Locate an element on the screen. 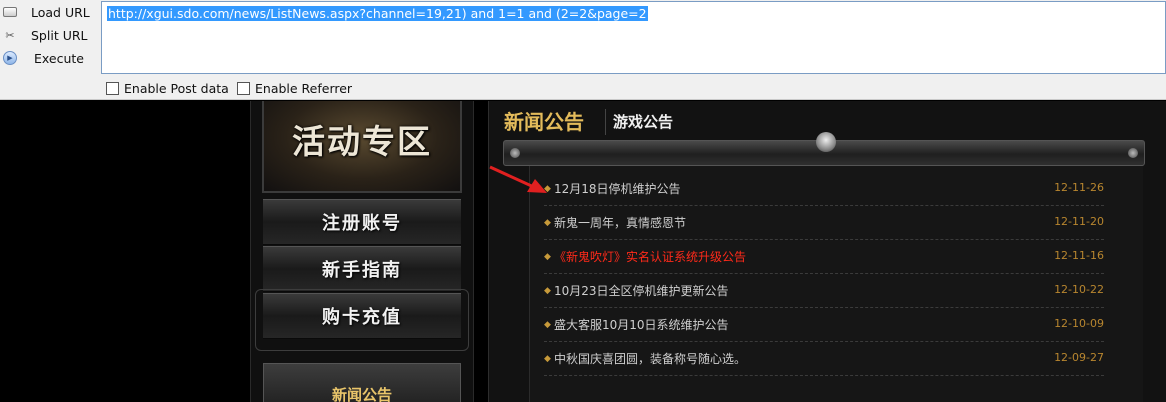 Image resolution: width=1166 pixels, height=402 pixels. news-date: 12-11-26 is located at coordinates (1079, 187).